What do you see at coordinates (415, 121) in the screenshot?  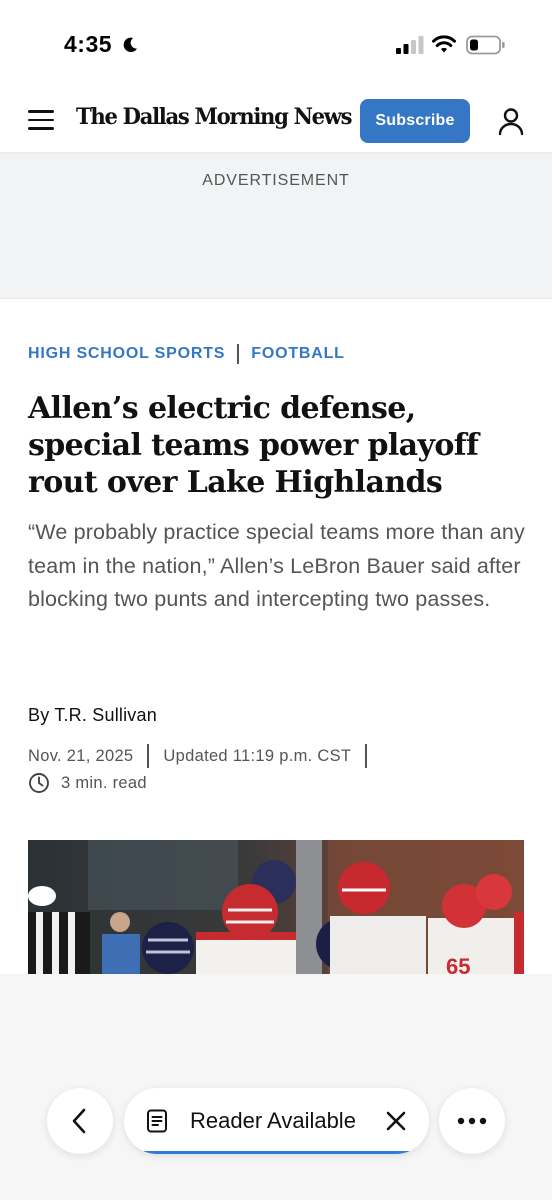 I see `subscribe-button: Subscribe` at bounding box center [415, 121].